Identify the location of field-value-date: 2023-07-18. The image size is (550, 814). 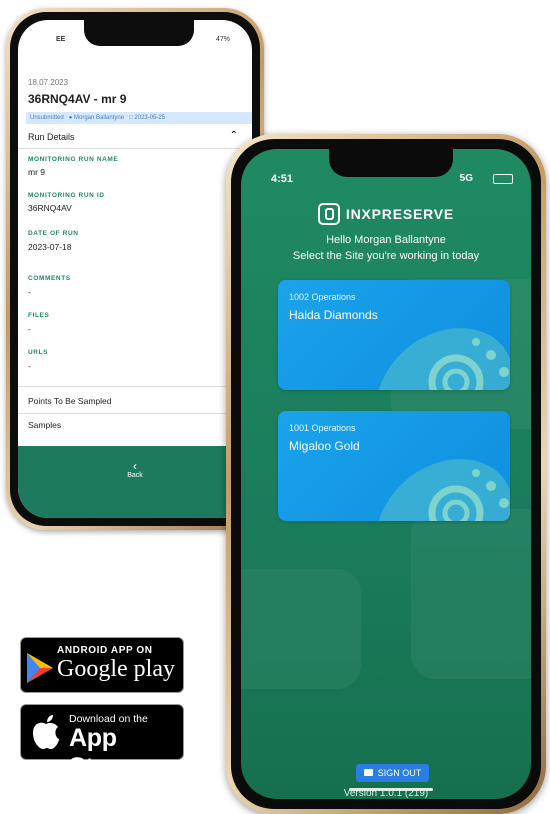
(50, 247).